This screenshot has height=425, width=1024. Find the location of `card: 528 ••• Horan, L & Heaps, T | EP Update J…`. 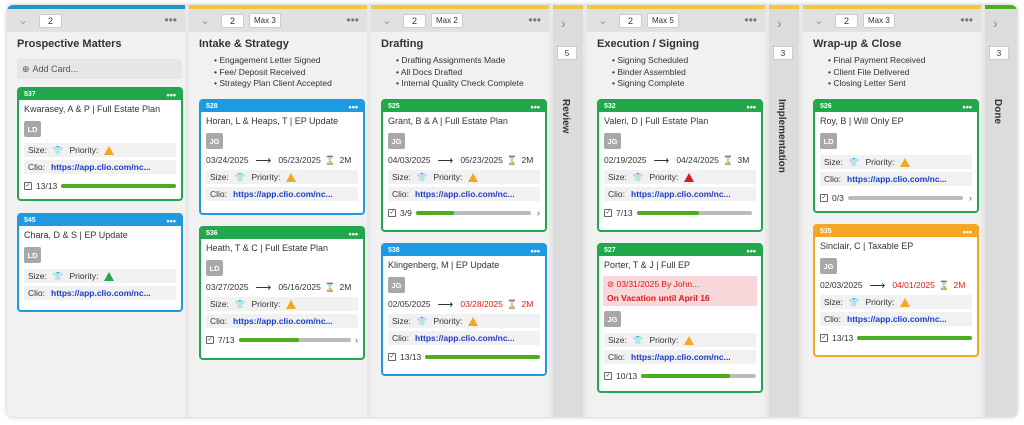

card: 528 ••• Horan, L & Heaps, T | EP Update J… is located at coordinates (282, 157).